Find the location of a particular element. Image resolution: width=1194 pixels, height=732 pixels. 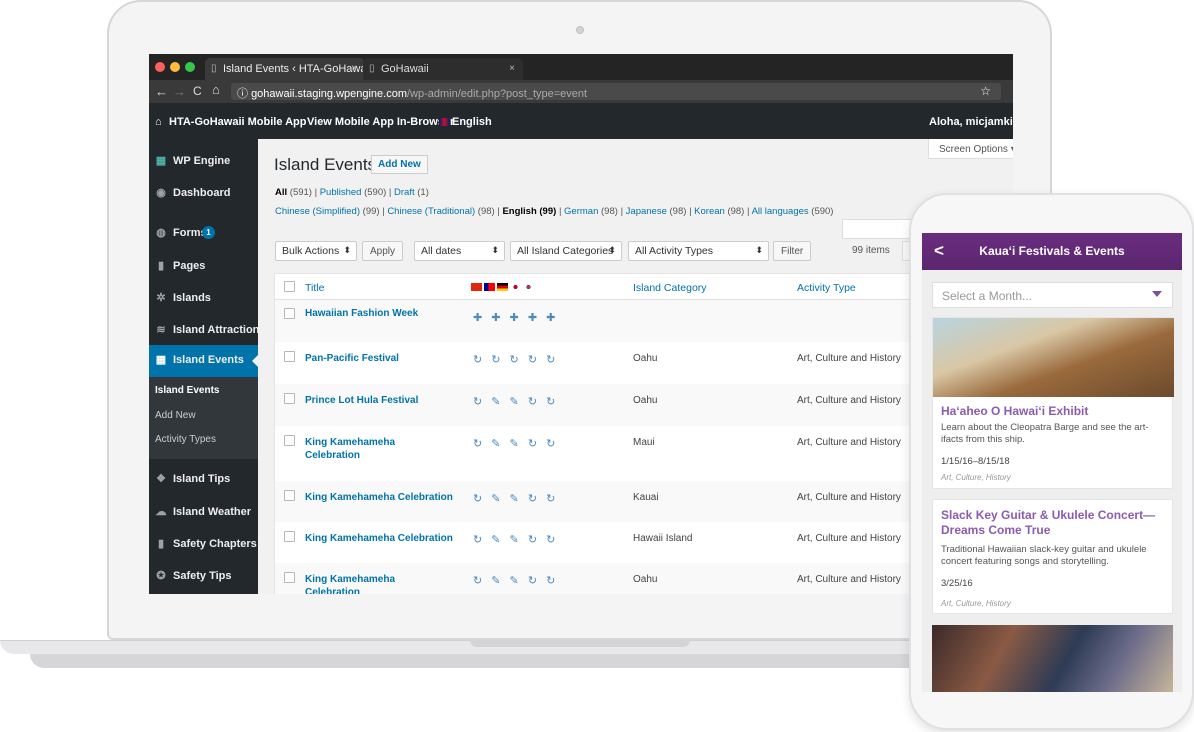

sidebar-item-label: Island Weather is located at coordinates (212, 512).